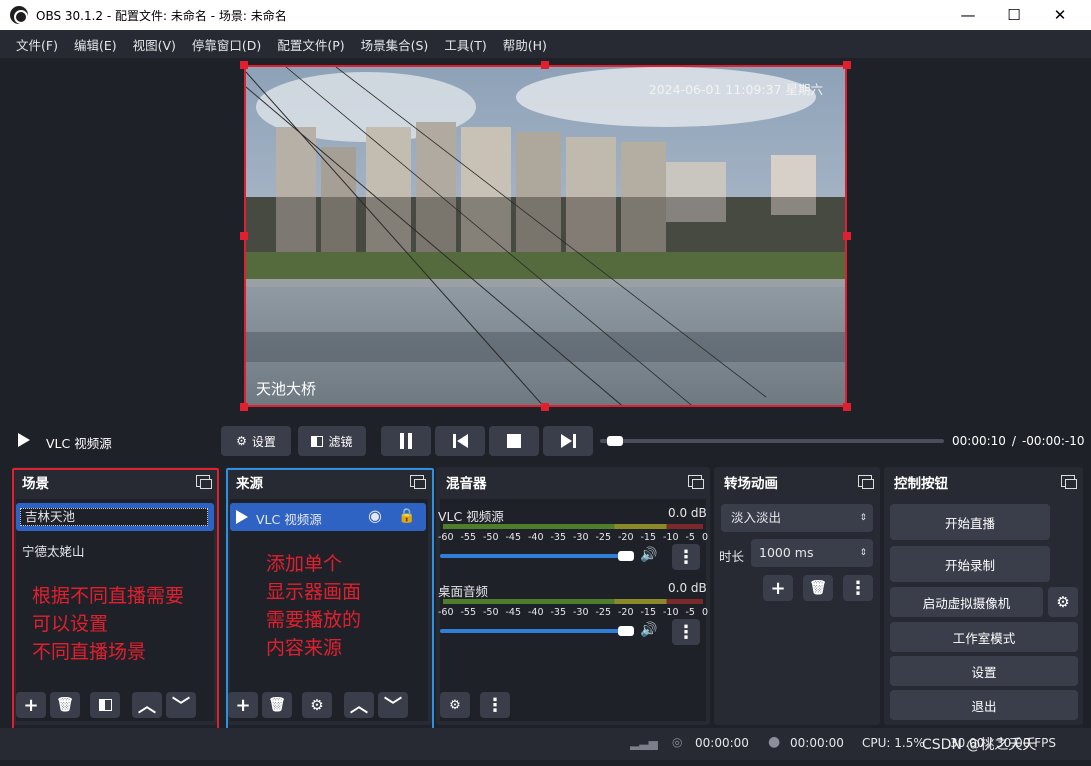 The image size is (1091, 766). I want to click on obs-logo-icon, so click(19, 15).